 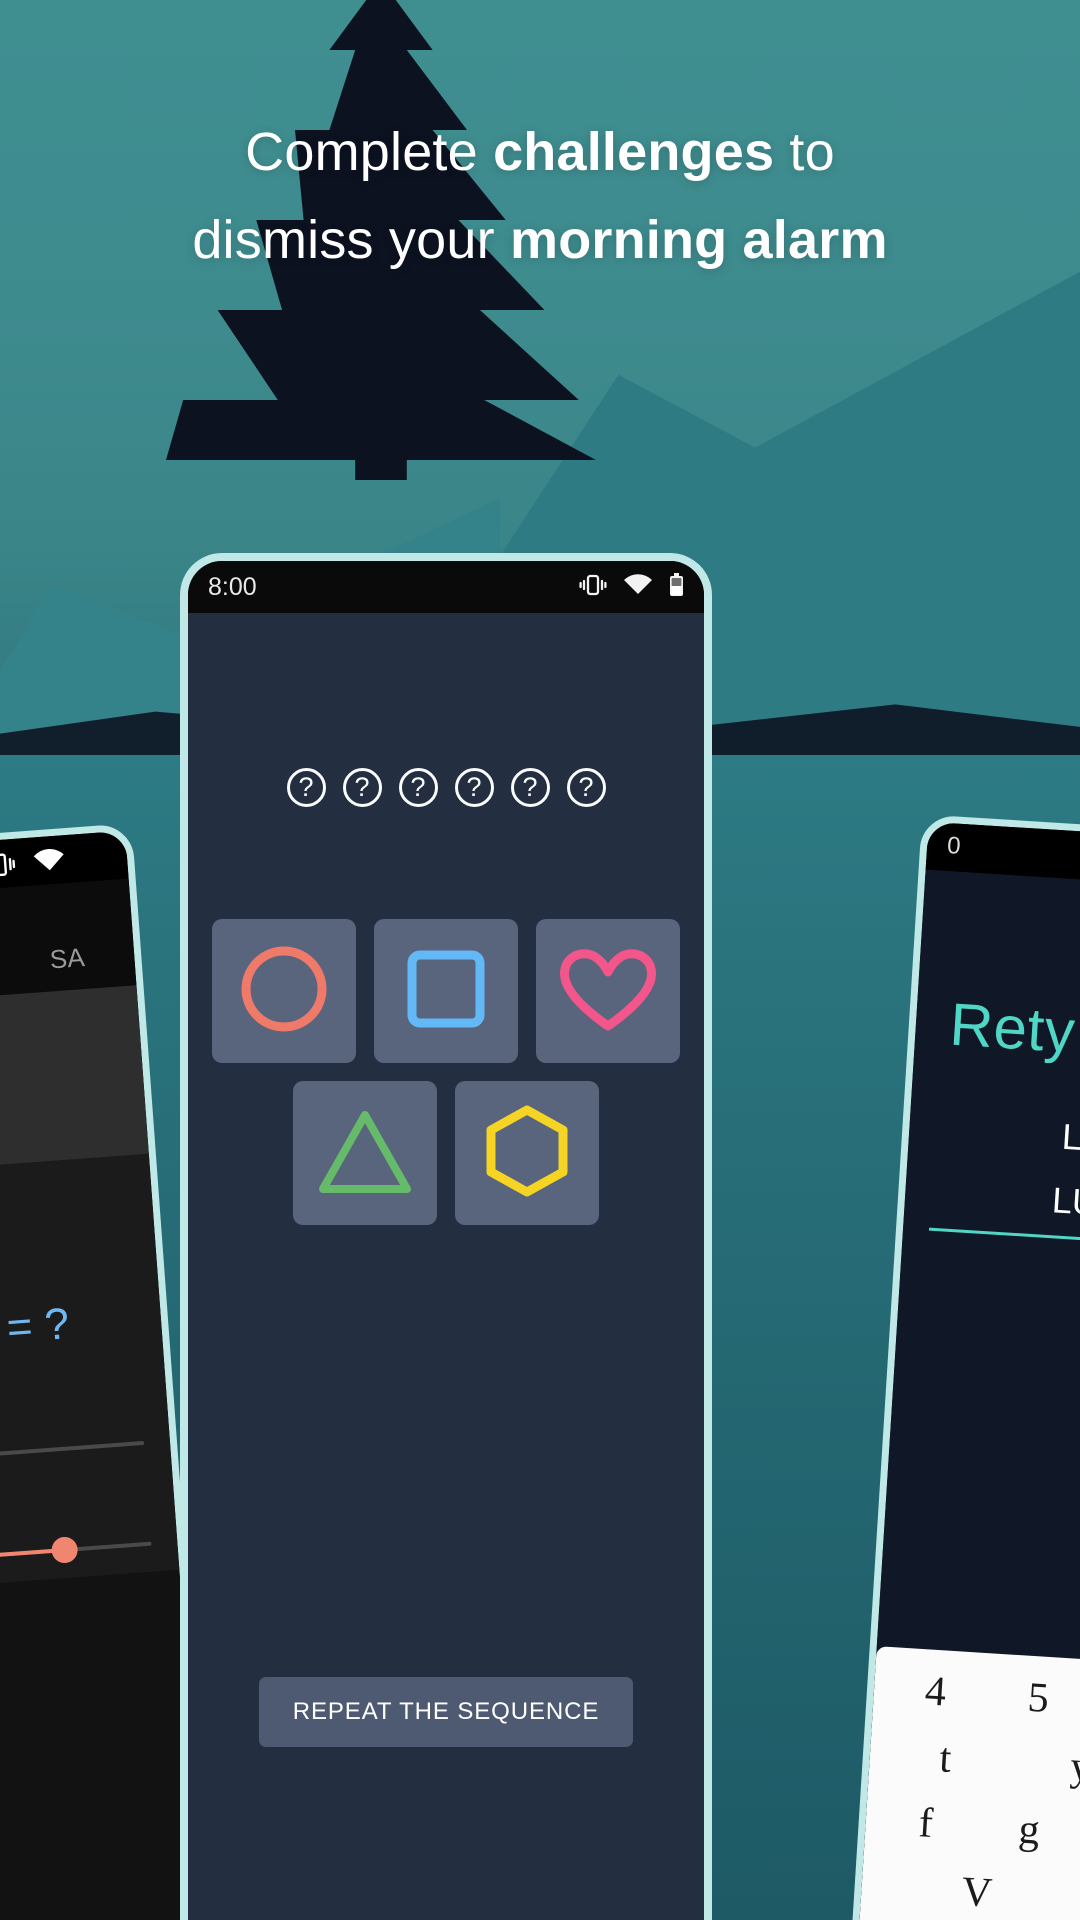 I want to click on shape-tile-hexagon, so click(x=527, y=1153).